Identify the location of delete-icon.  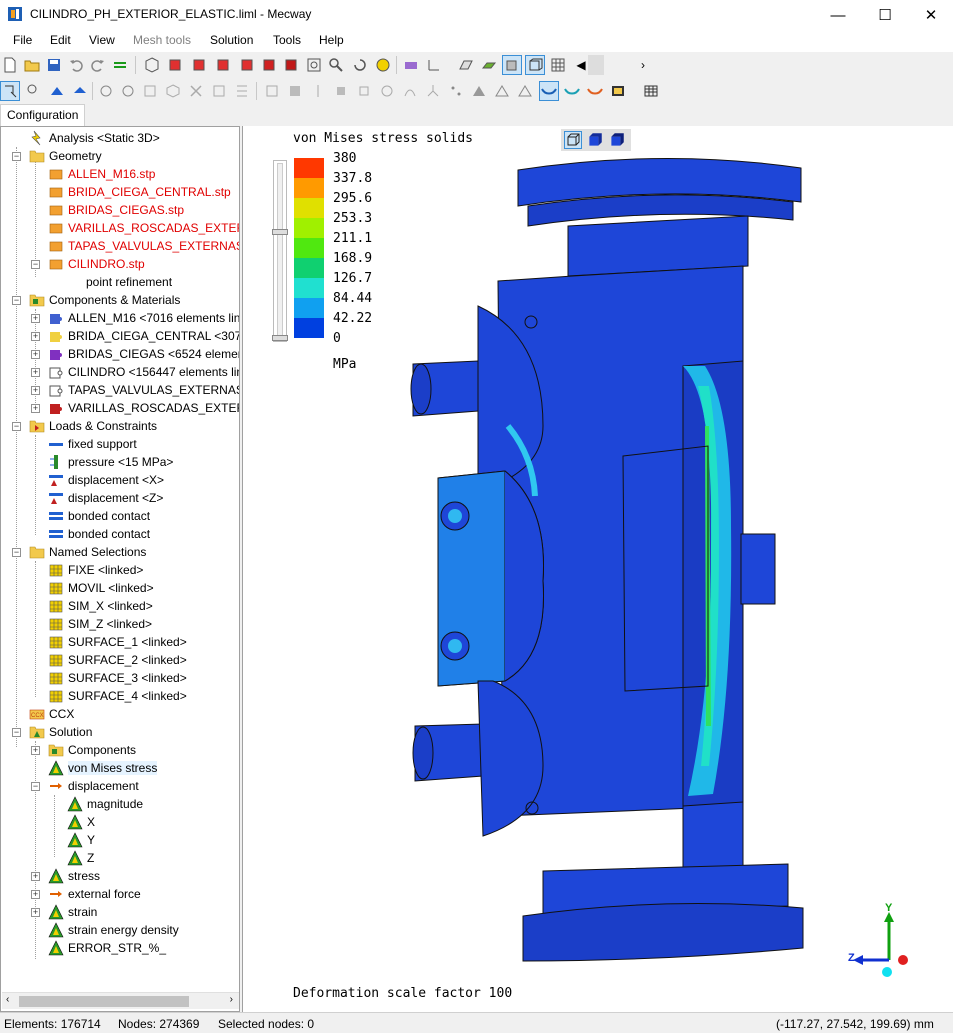
(196, 91).